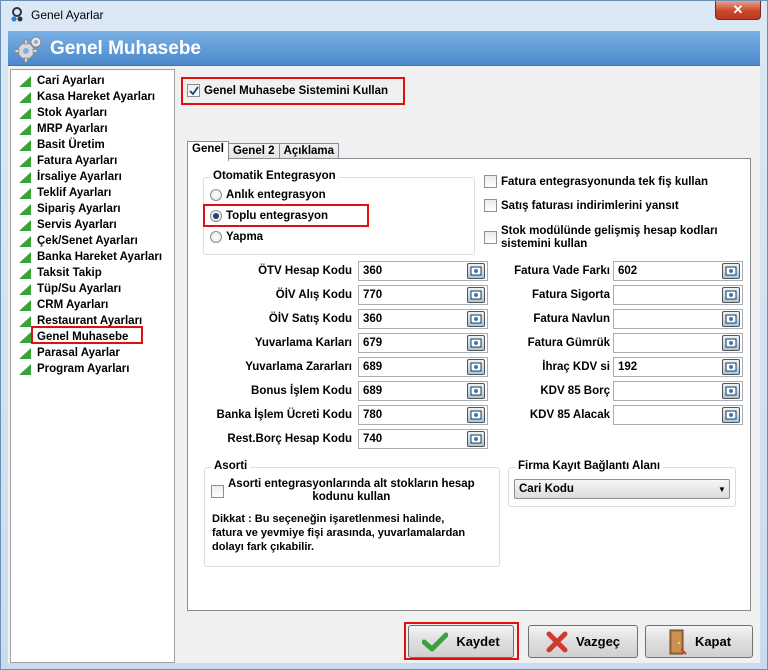 This screenshot has height=670, width=768. I want to click on asorti-note-line3: dolayı fark çıkabilir., so click(263, 547).